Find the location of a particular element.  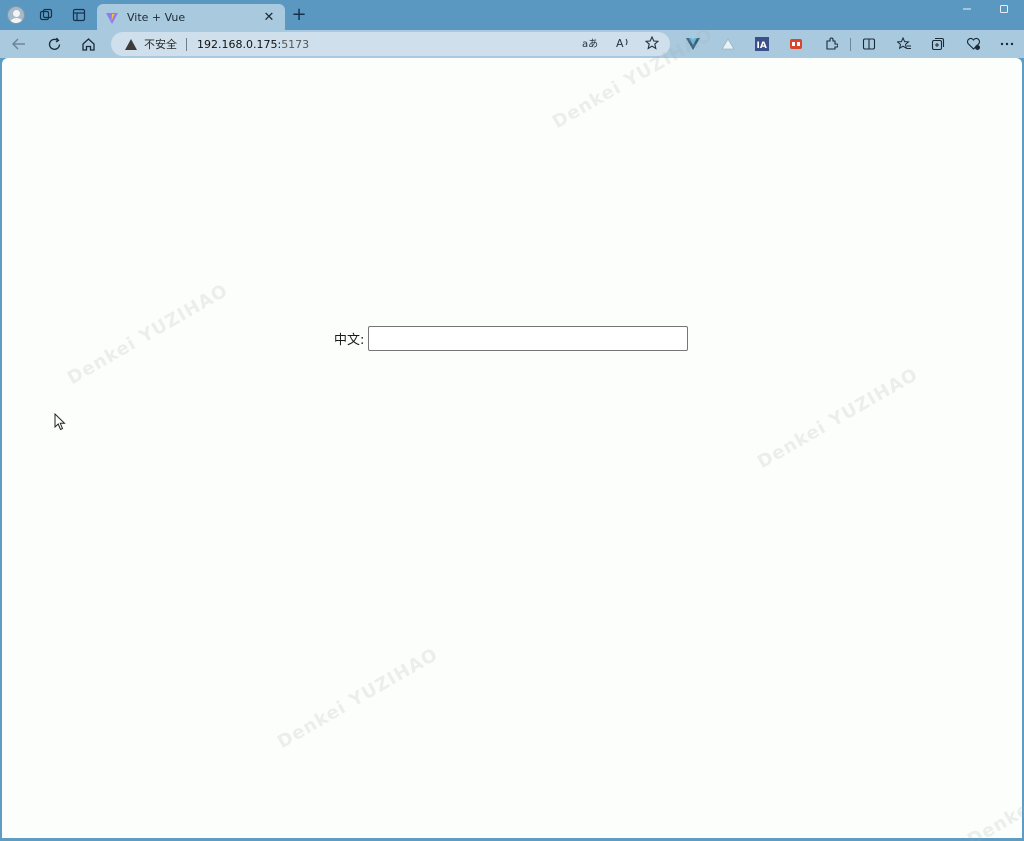

home-icon is located at coordinates (88, 44).